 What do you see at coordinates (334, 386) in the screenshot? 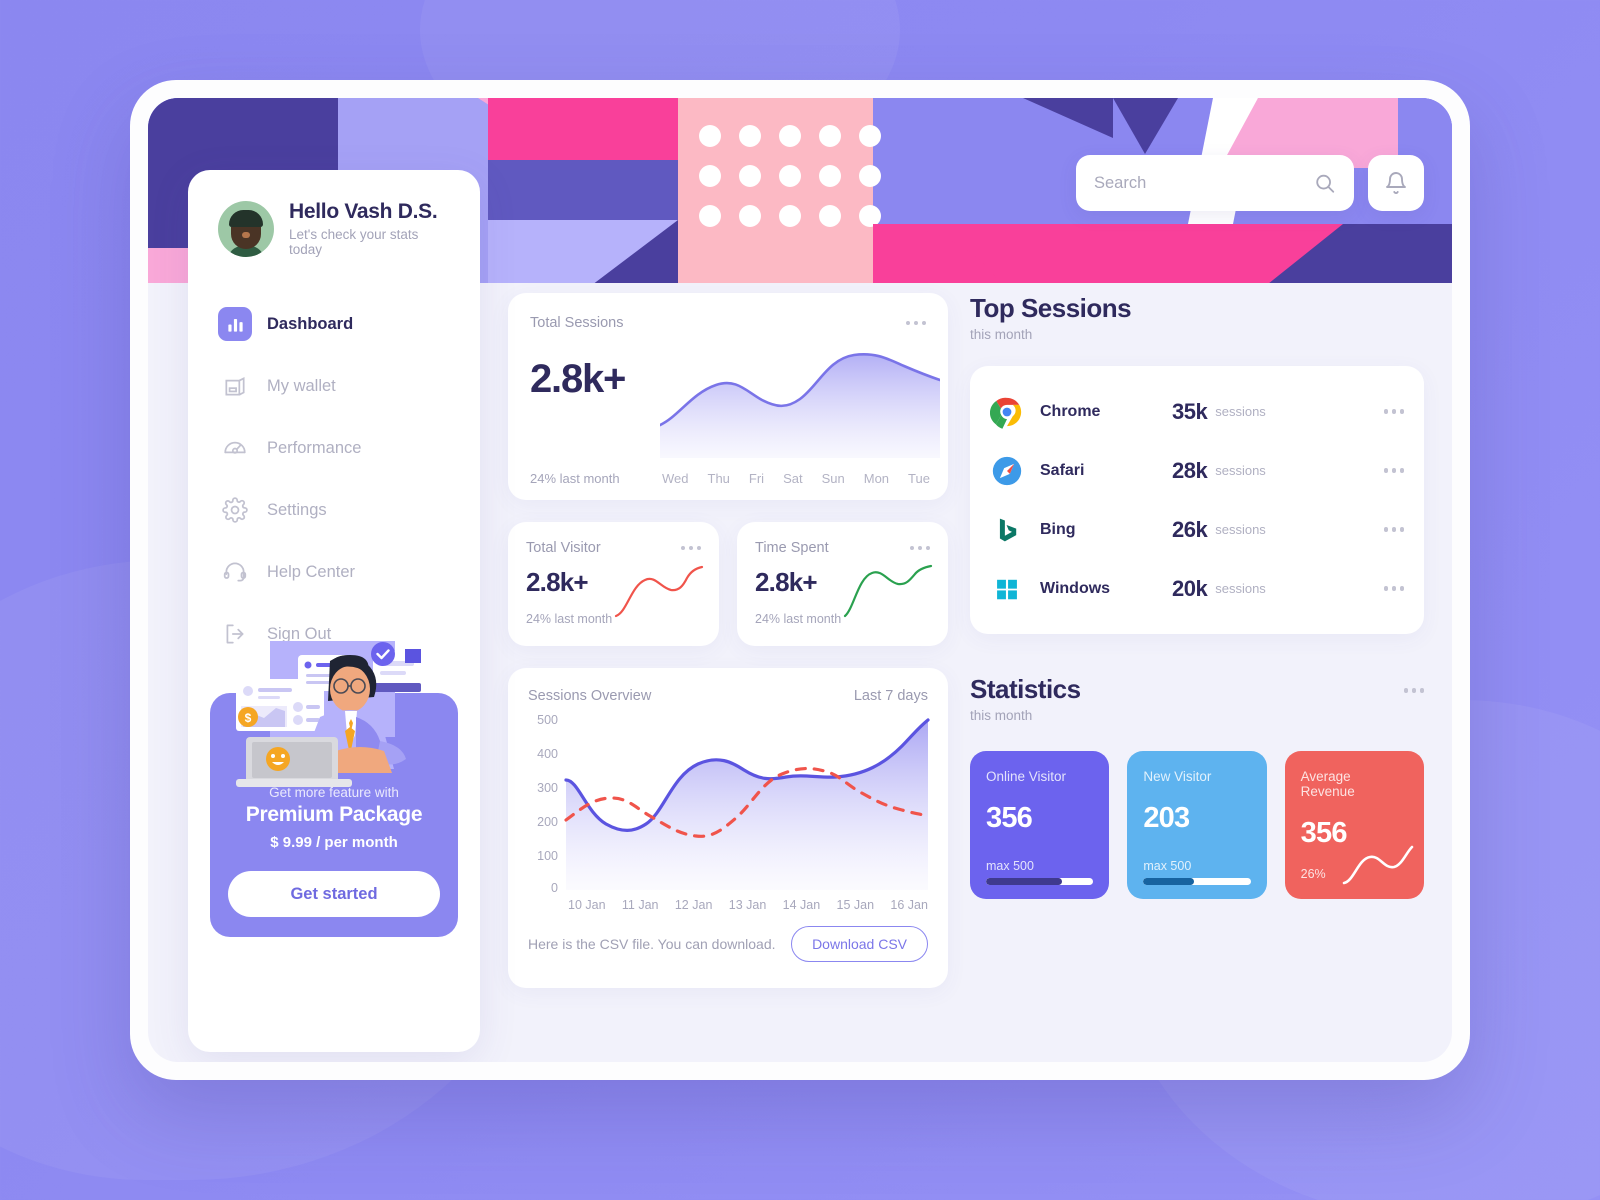
I see `sidebar-item-my-wallet: My wallet` at bounding box center [334, 386].